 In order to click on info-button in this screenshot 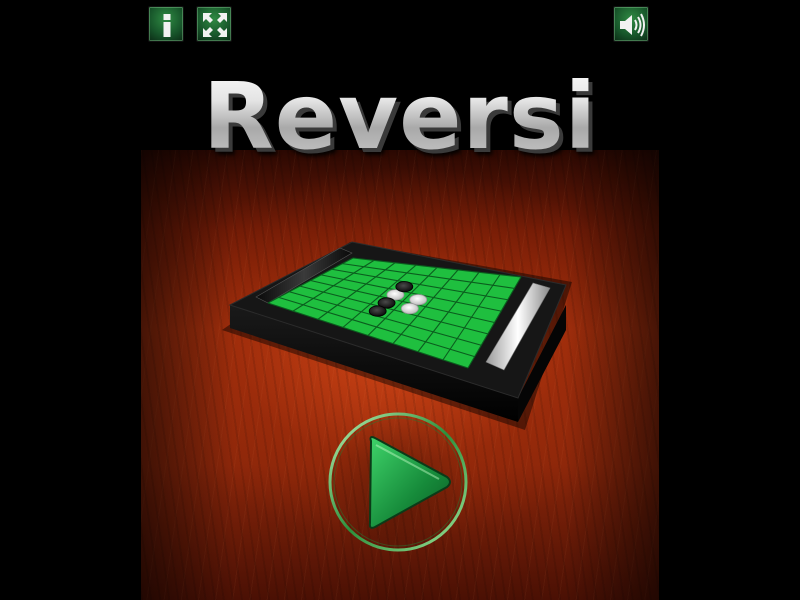, I will do `click(166, 24)`.